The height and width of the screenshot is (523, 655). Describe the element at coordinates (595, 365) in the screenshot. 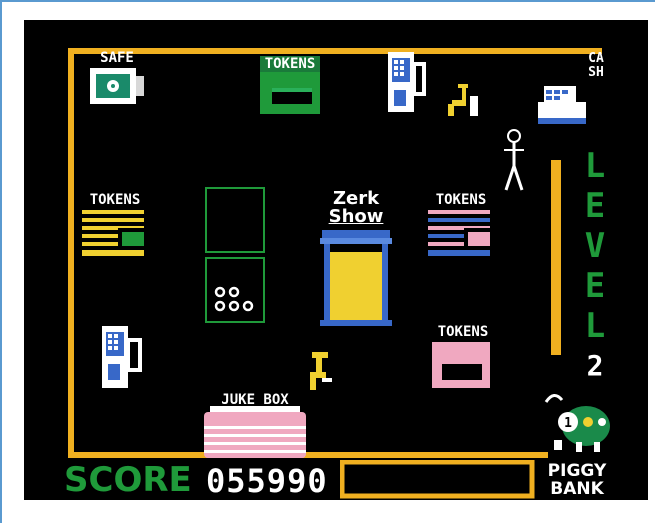

I see `level-number: 2` at that location.